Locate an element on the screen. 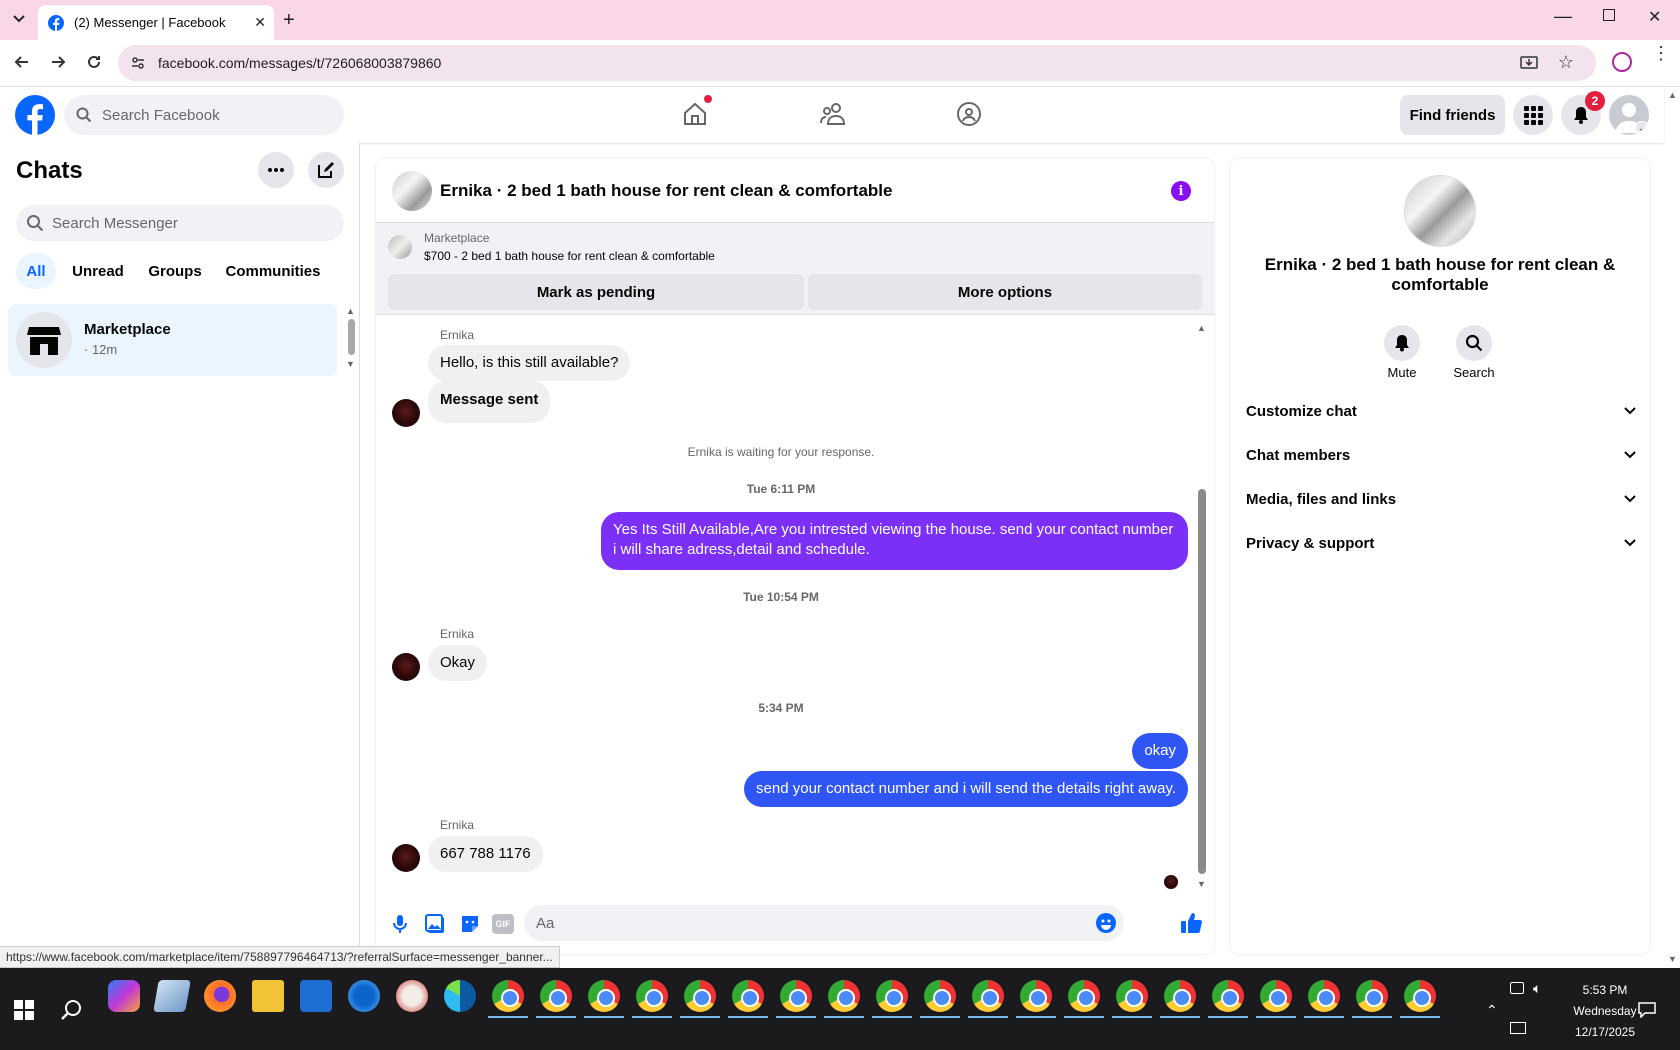 The image size is (1680, 1050). tab-list-chevron-icon is located at coordinates (19, 19).